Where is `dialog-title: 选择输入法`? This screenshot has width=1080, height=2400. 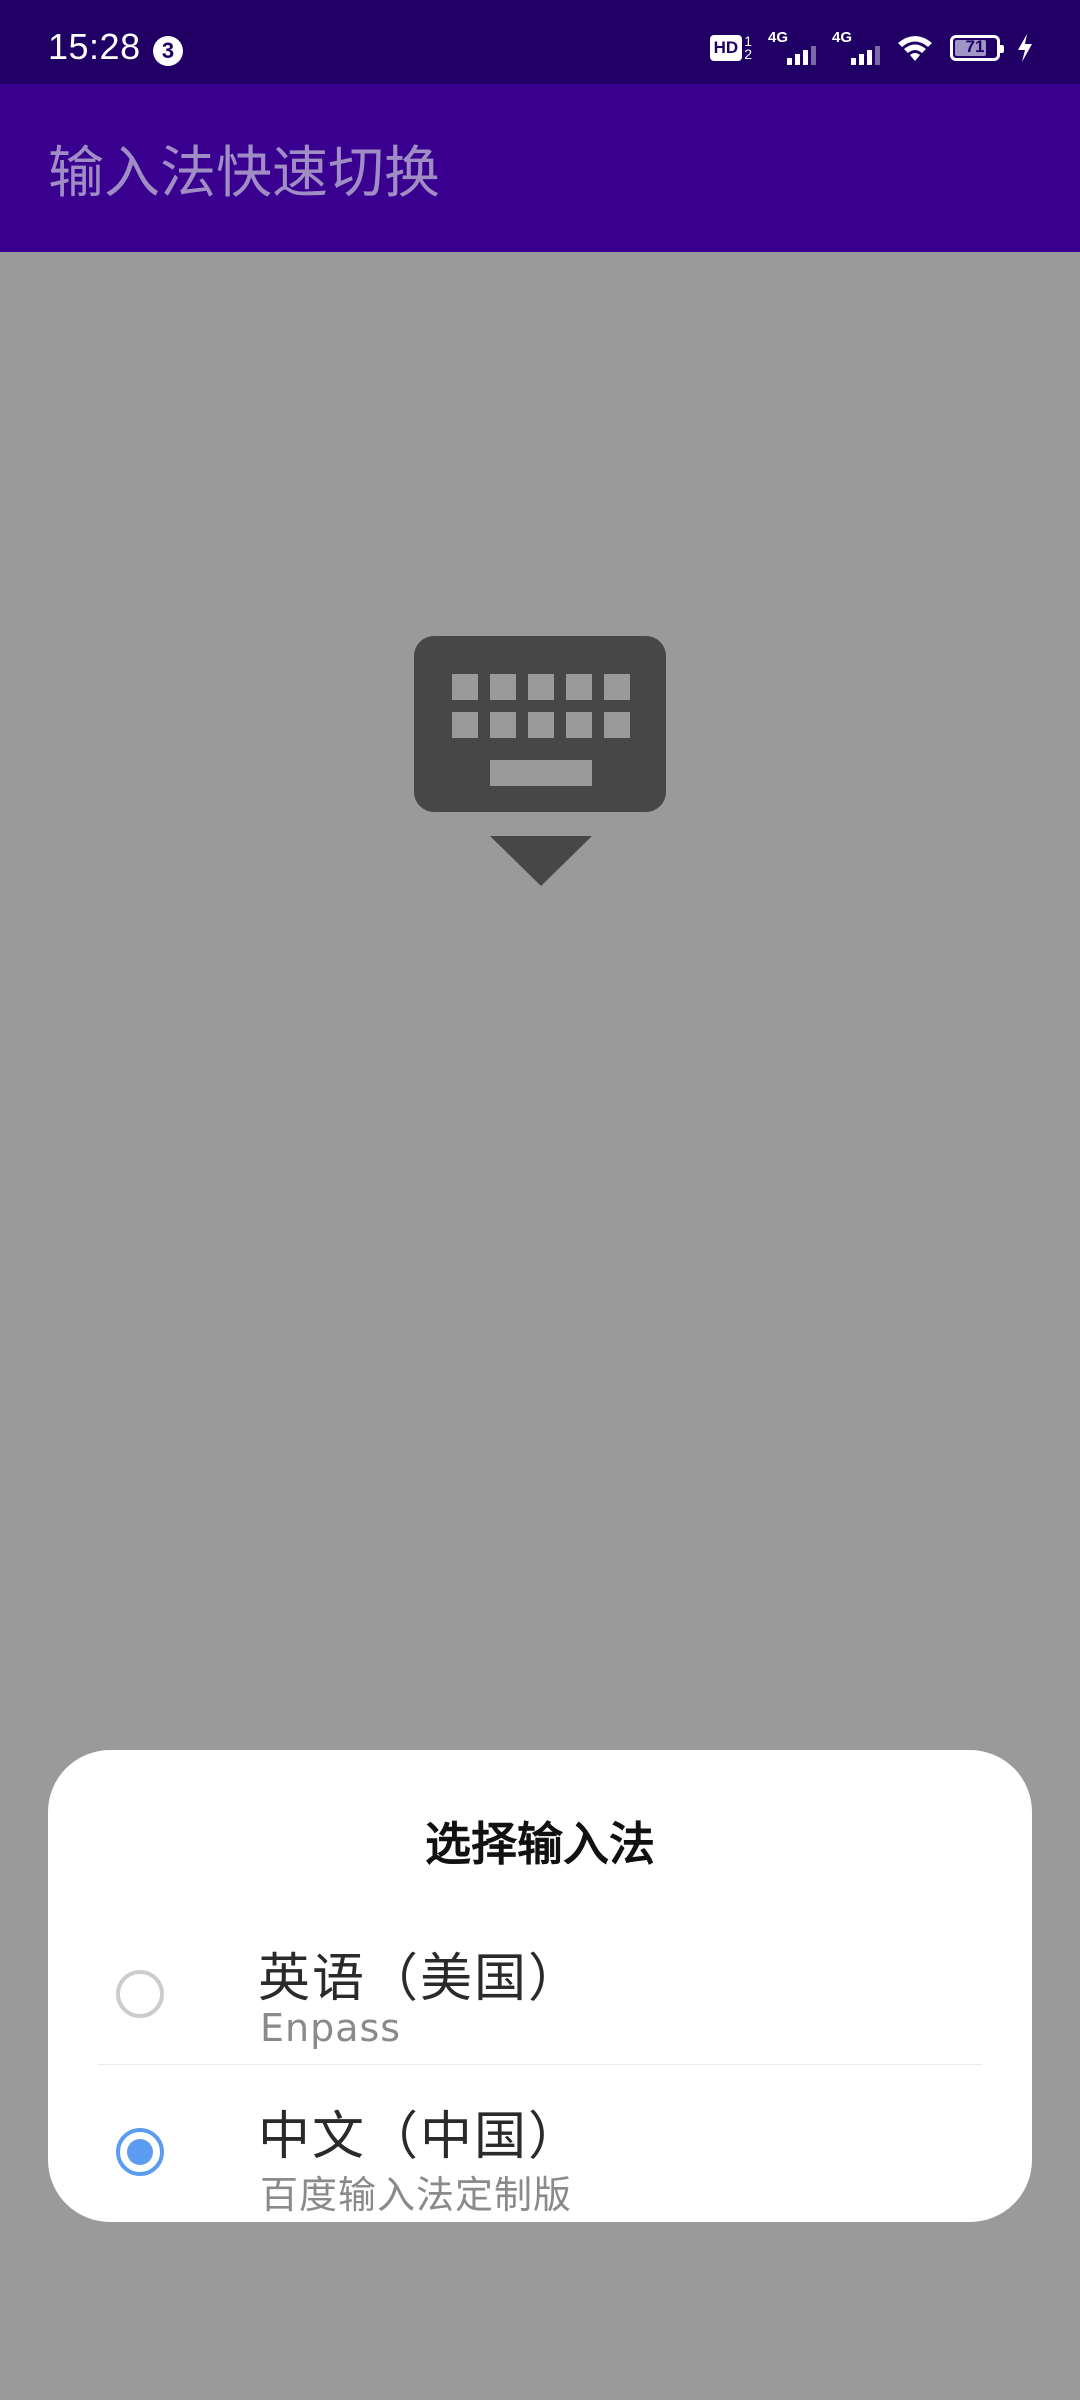 dialog-title: 选择输入法 is located at coordinates (540, 1844).